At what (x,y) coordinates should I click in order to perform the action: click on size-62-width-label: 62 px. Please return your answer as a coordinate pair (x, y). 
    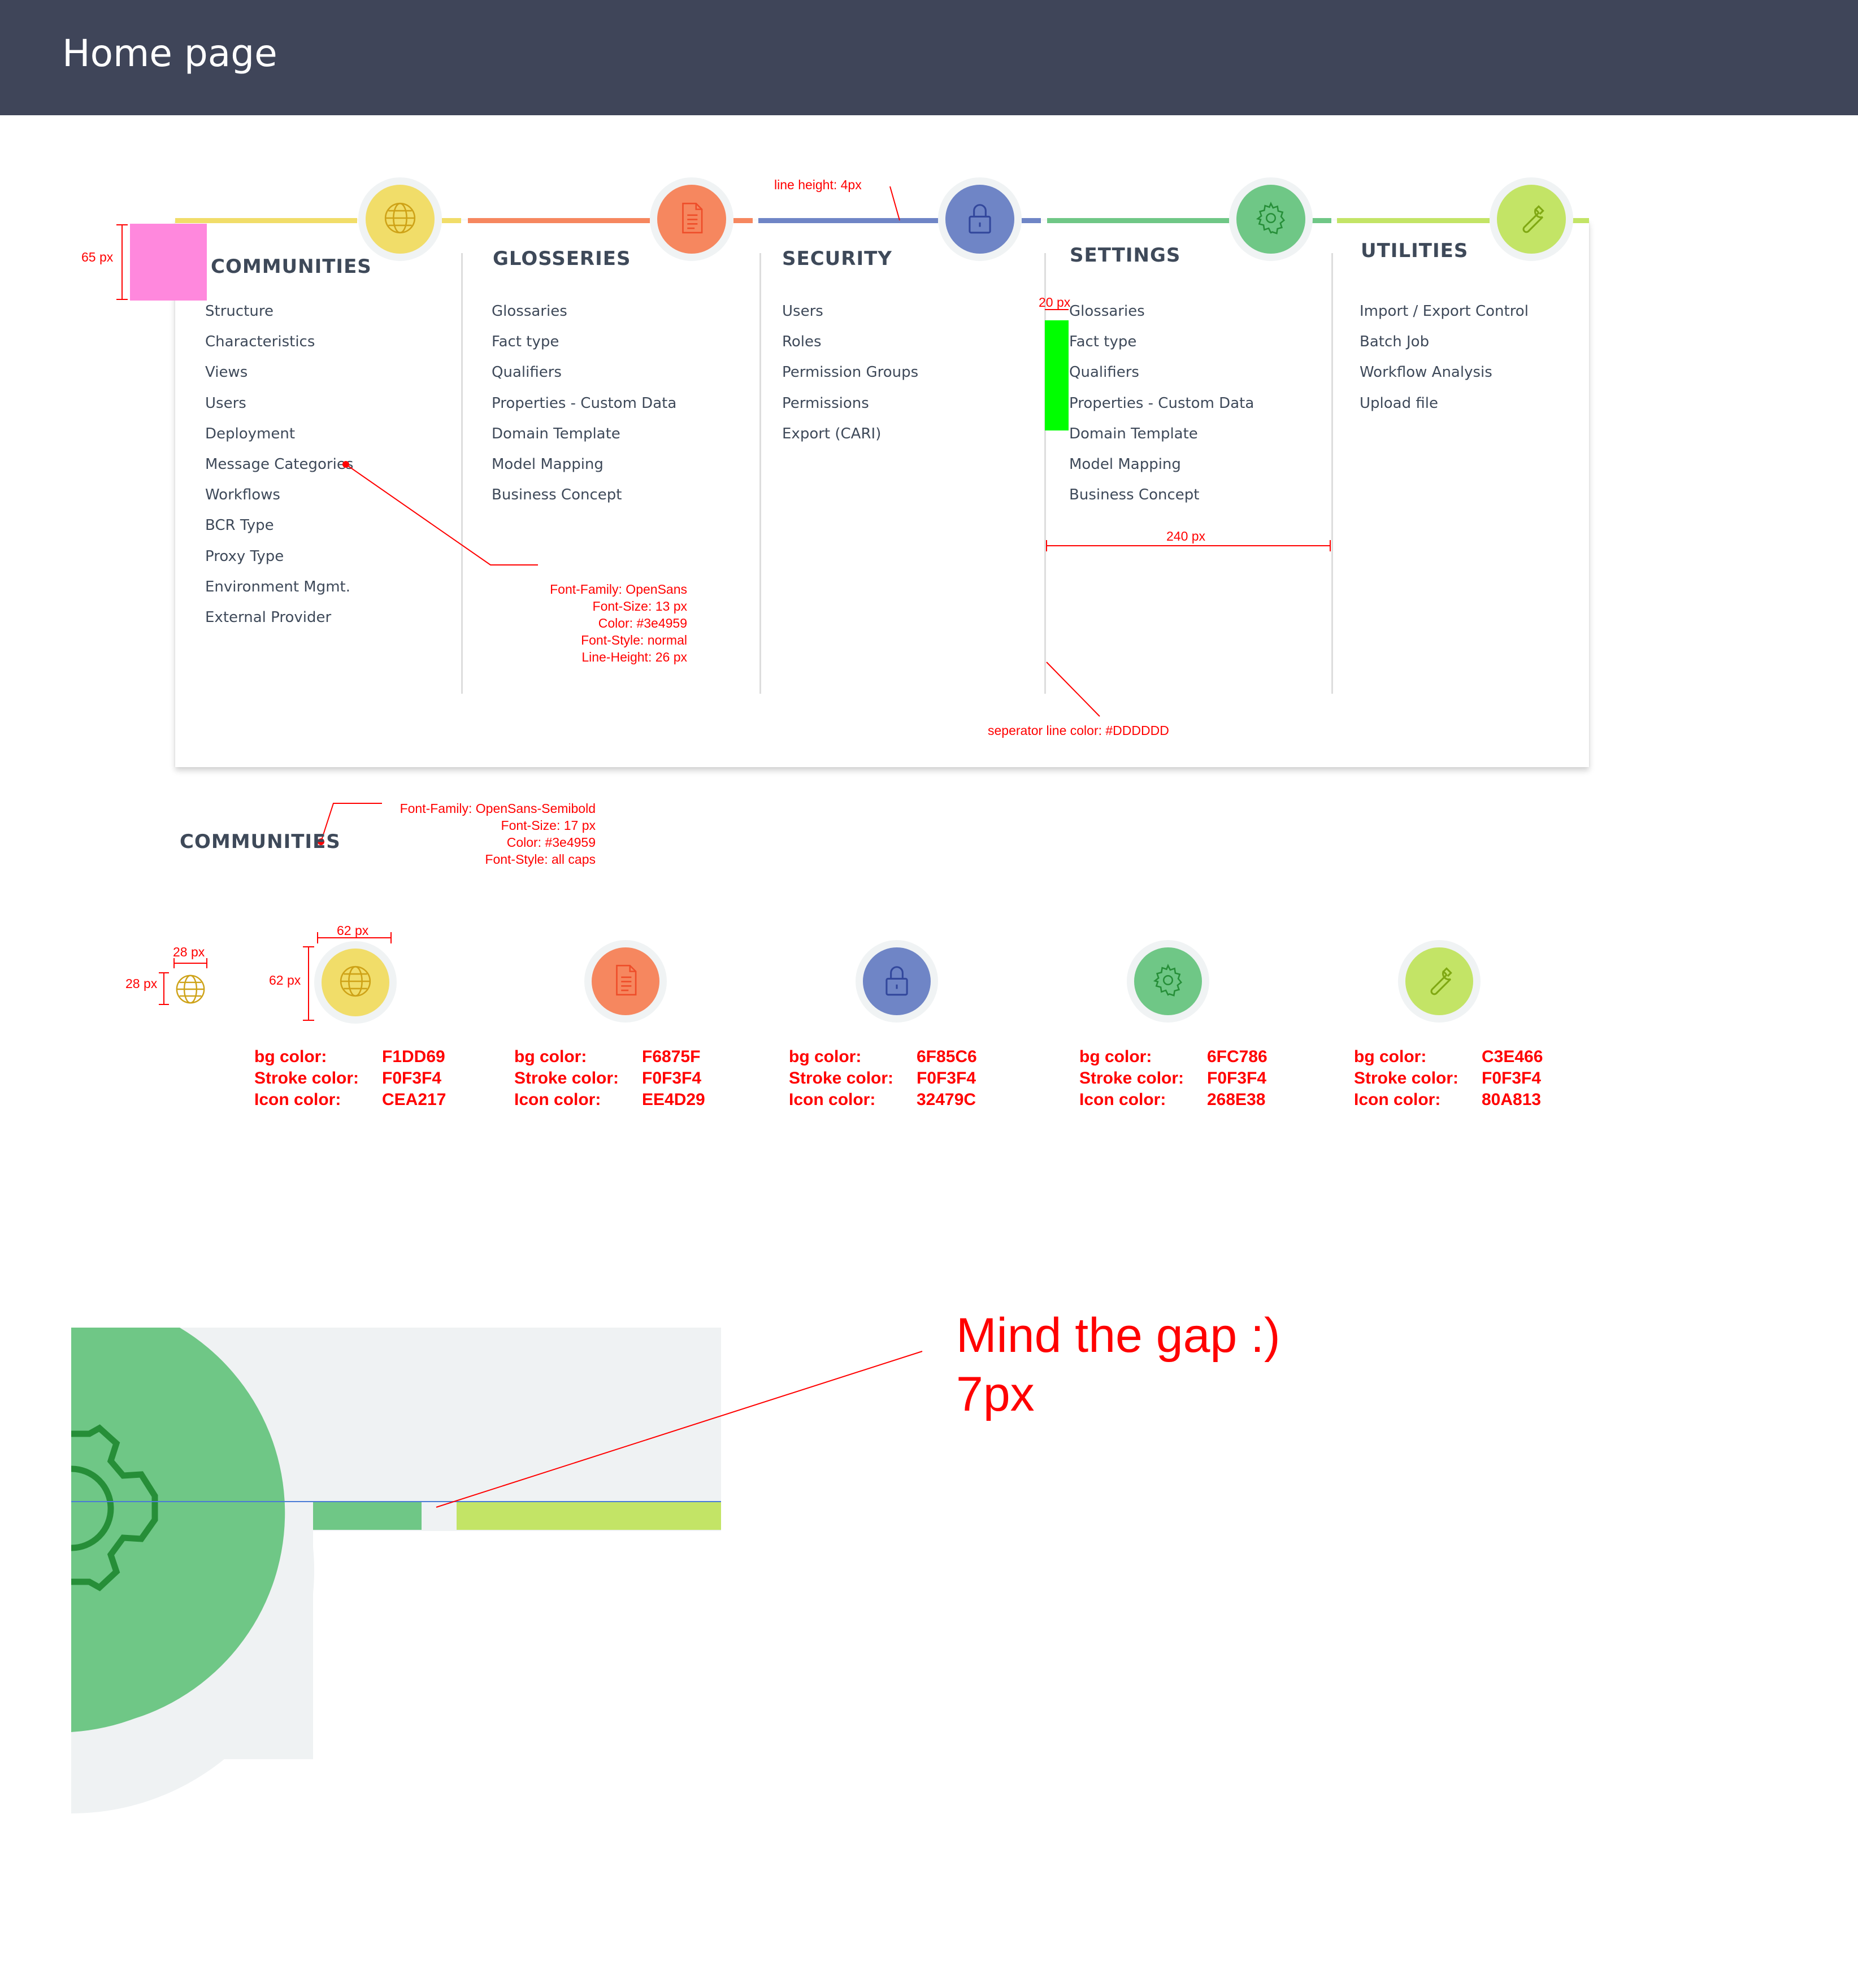
    Looking at the image, I should click on (353, 930).